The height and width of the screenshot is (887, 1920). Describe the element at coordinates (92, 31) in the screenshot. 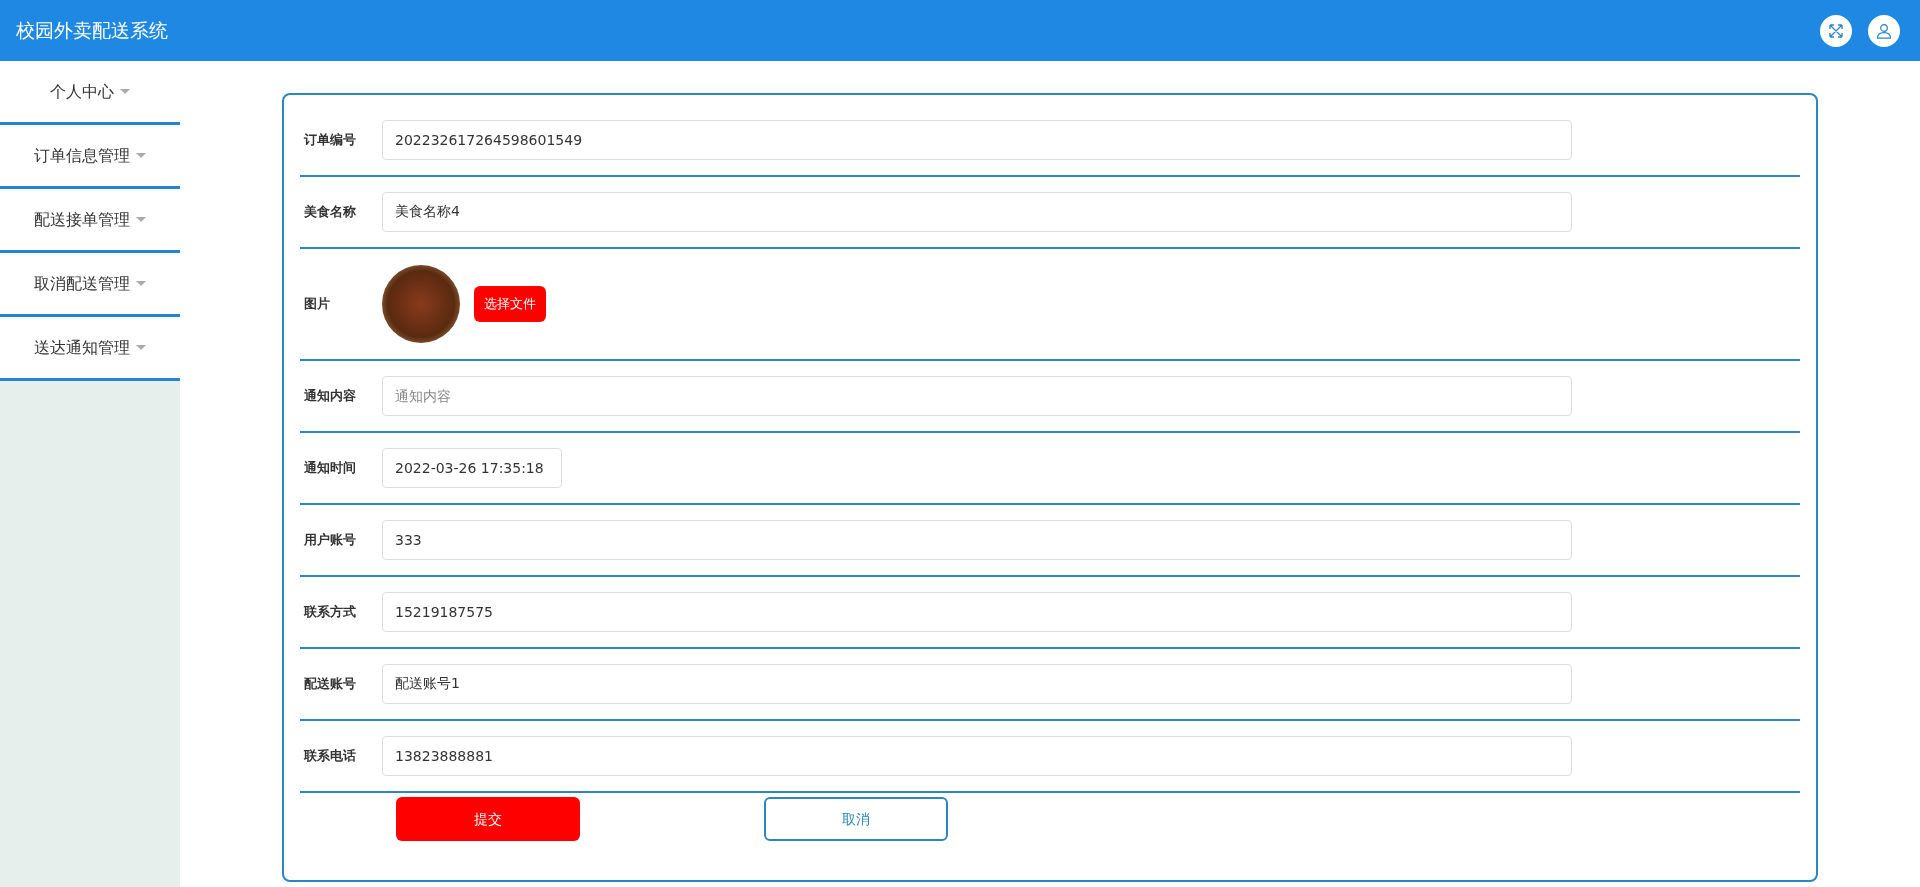

I see `app-title: 校园外卖配送系统` at that location.